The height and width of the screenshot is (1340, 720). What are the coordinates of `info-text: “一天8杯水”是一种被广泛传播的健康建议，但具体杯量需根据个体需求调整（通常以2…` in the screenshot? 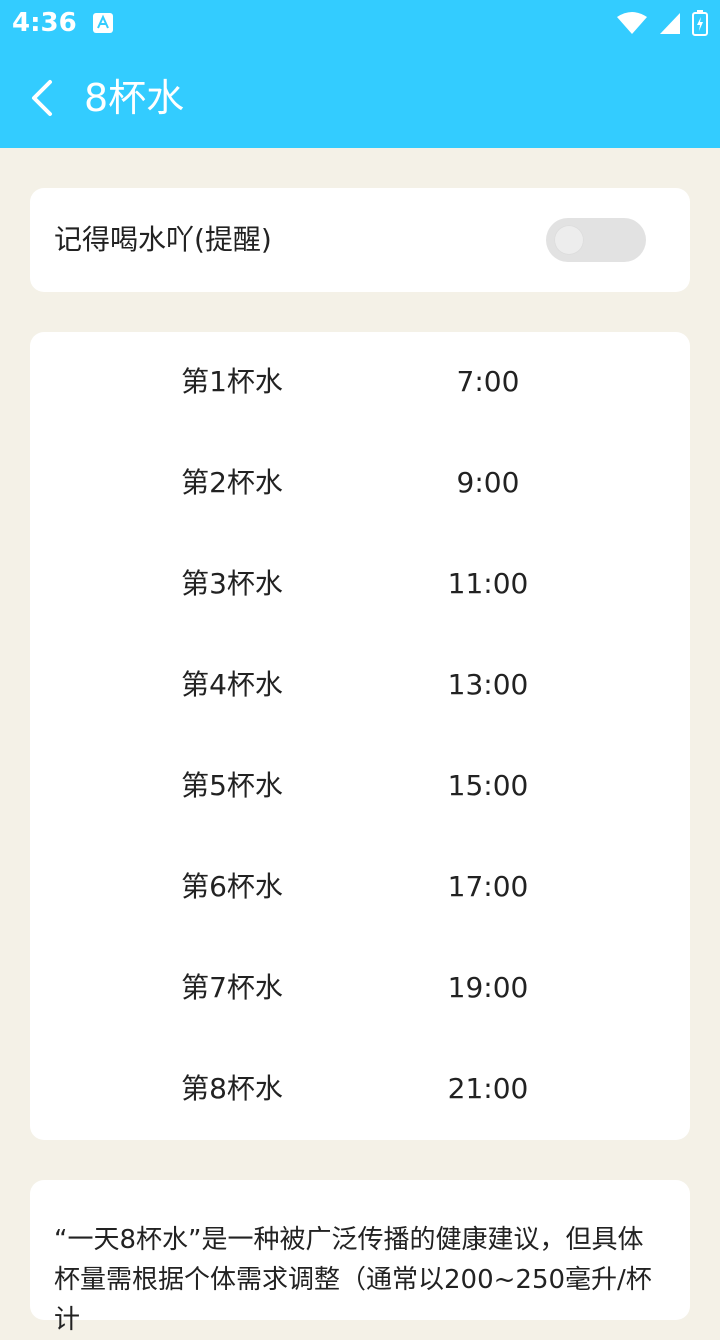 It's located at (353, 1280).